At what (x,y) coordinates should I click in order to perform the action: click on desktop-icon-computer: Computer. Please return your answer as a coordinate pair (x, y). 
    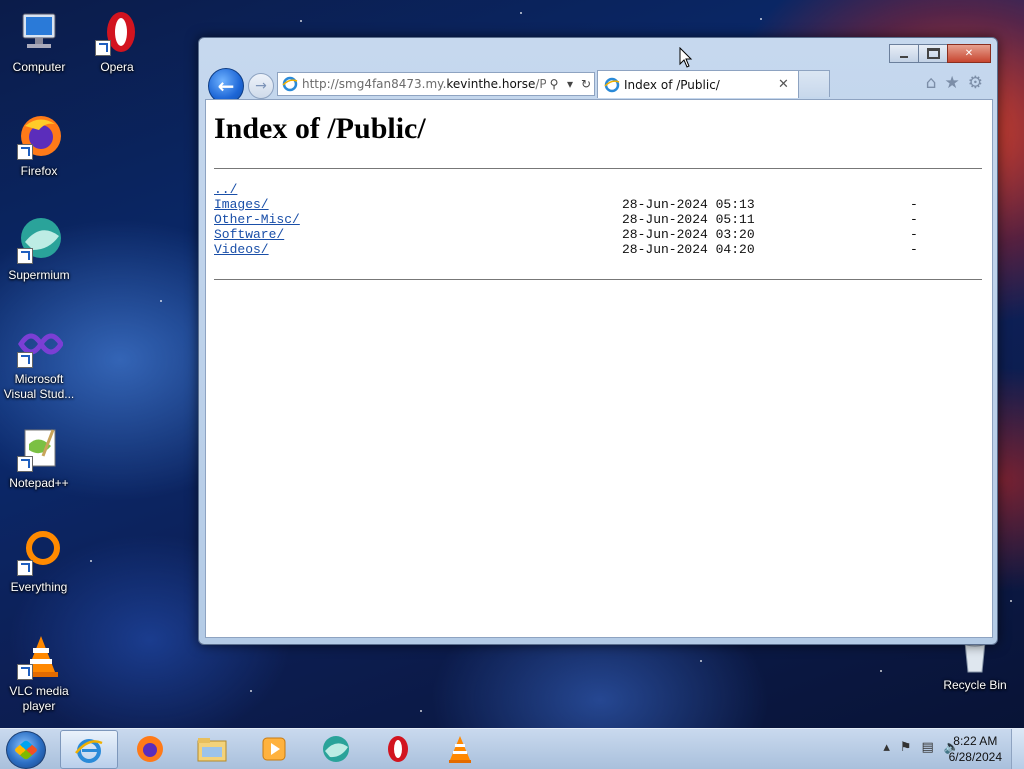
    Looking at the image, I should click on (39, 41).